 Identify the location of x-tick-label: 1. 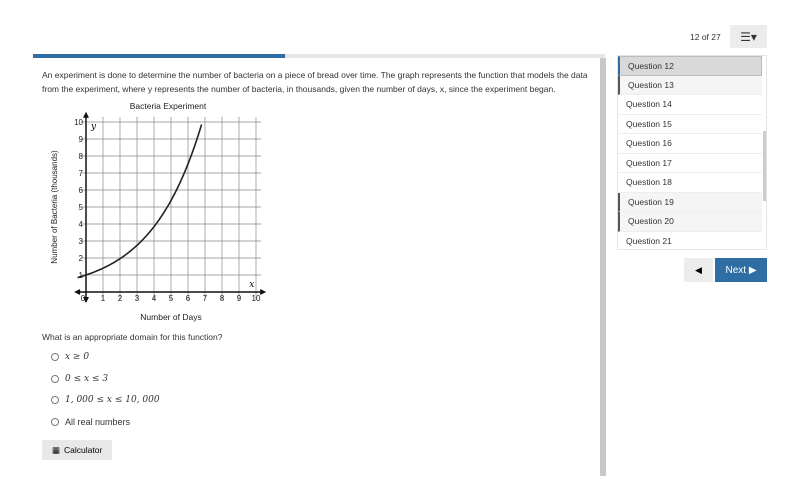
(103, 298).